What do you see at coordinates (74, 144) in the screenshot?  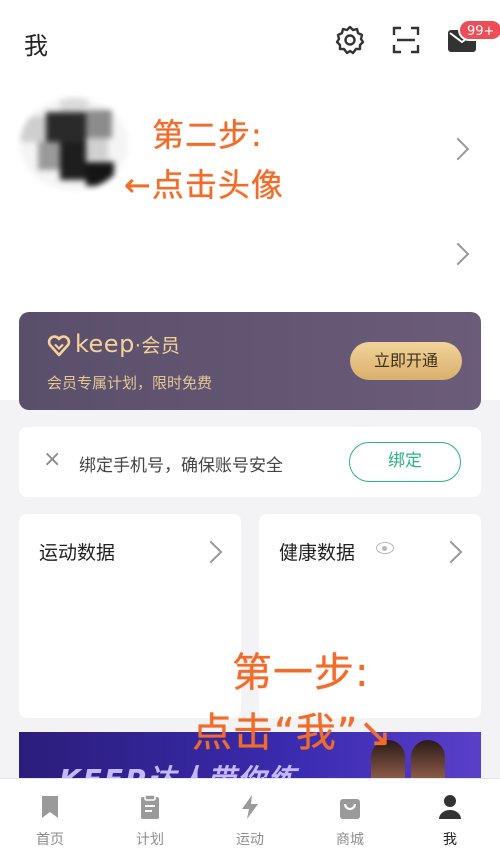 I see `avatar` at bounding box center [74, 144].